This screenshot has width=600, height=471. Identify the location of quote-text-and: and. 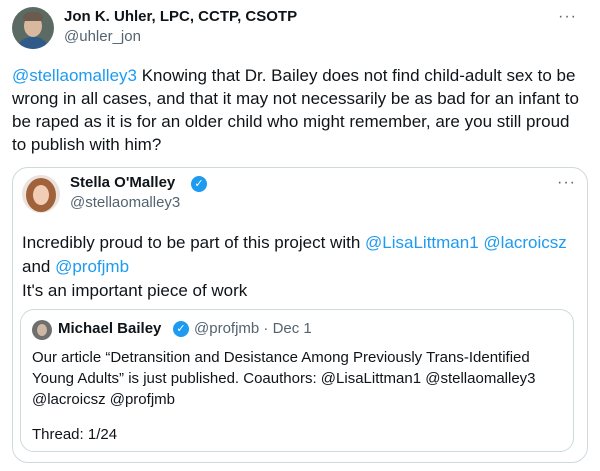
(39, 266).